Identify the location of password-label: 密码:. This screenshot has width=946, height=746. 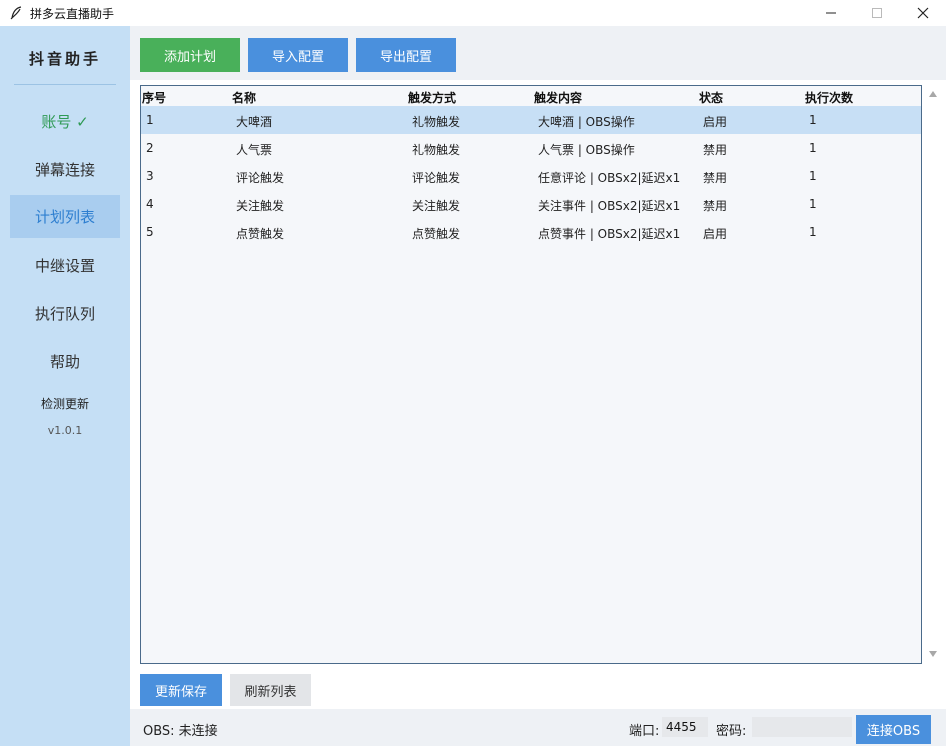
(731, 731).